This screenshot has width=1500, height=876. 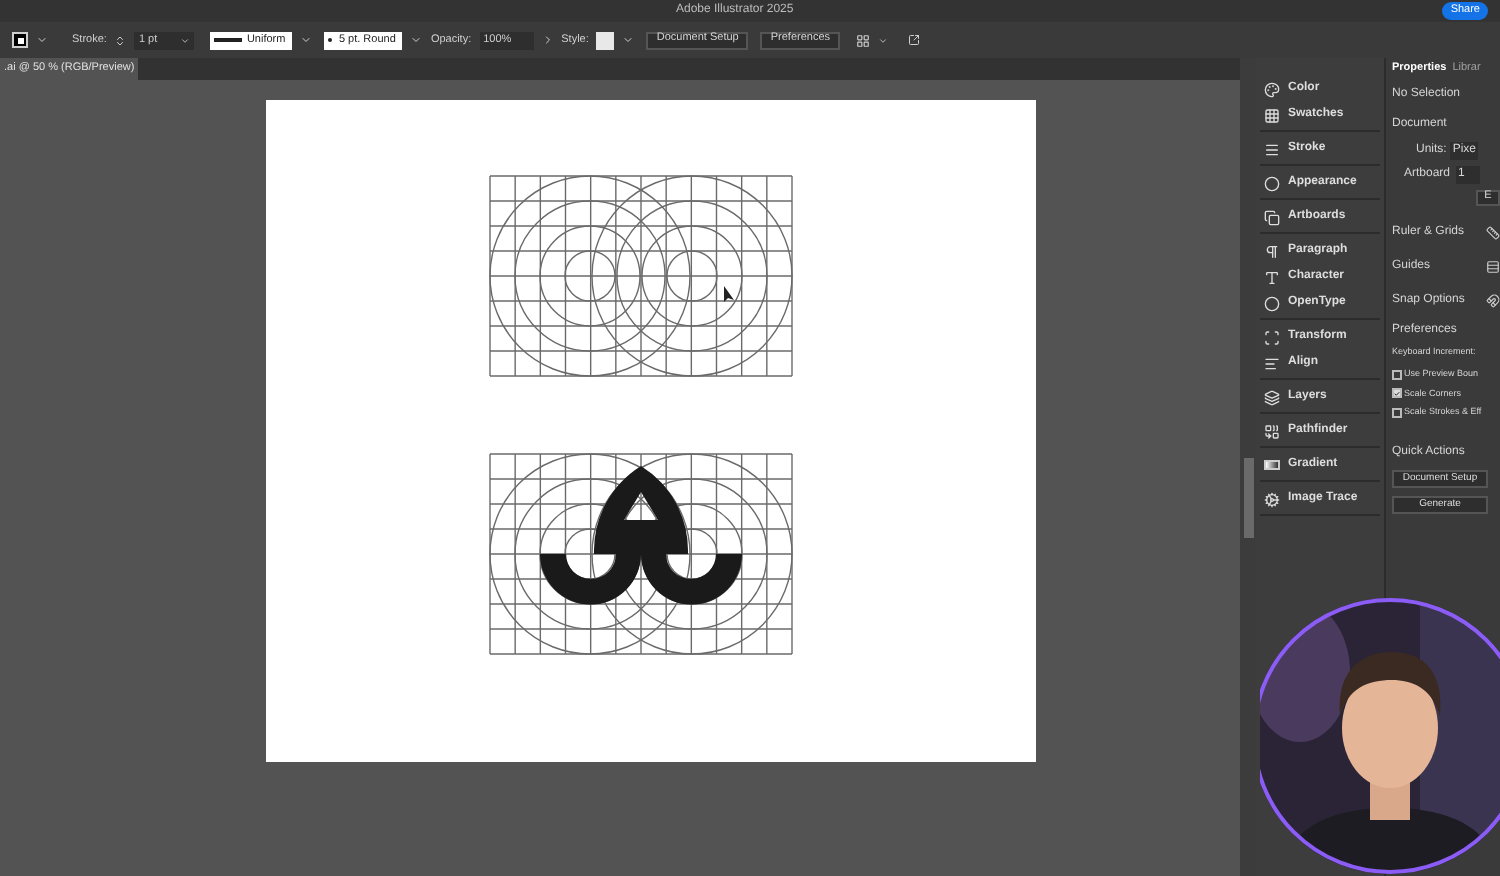 I want to click on type-icon, so click(x=1272, y=277).